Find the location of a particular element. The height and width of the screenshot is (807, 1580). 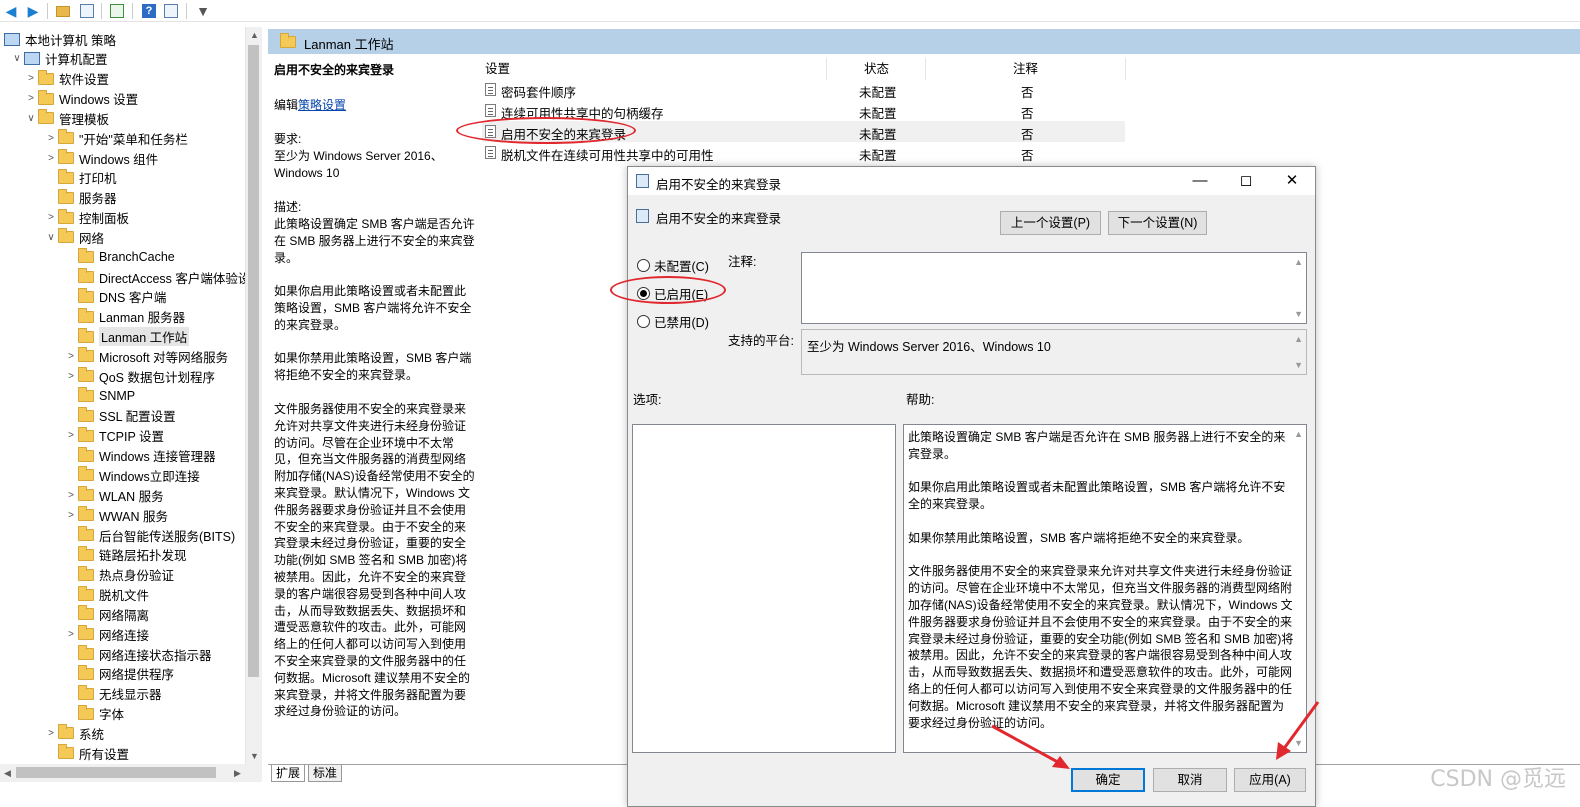

tree-item: Lanman 服务器 is located at coordinates (124, 317).